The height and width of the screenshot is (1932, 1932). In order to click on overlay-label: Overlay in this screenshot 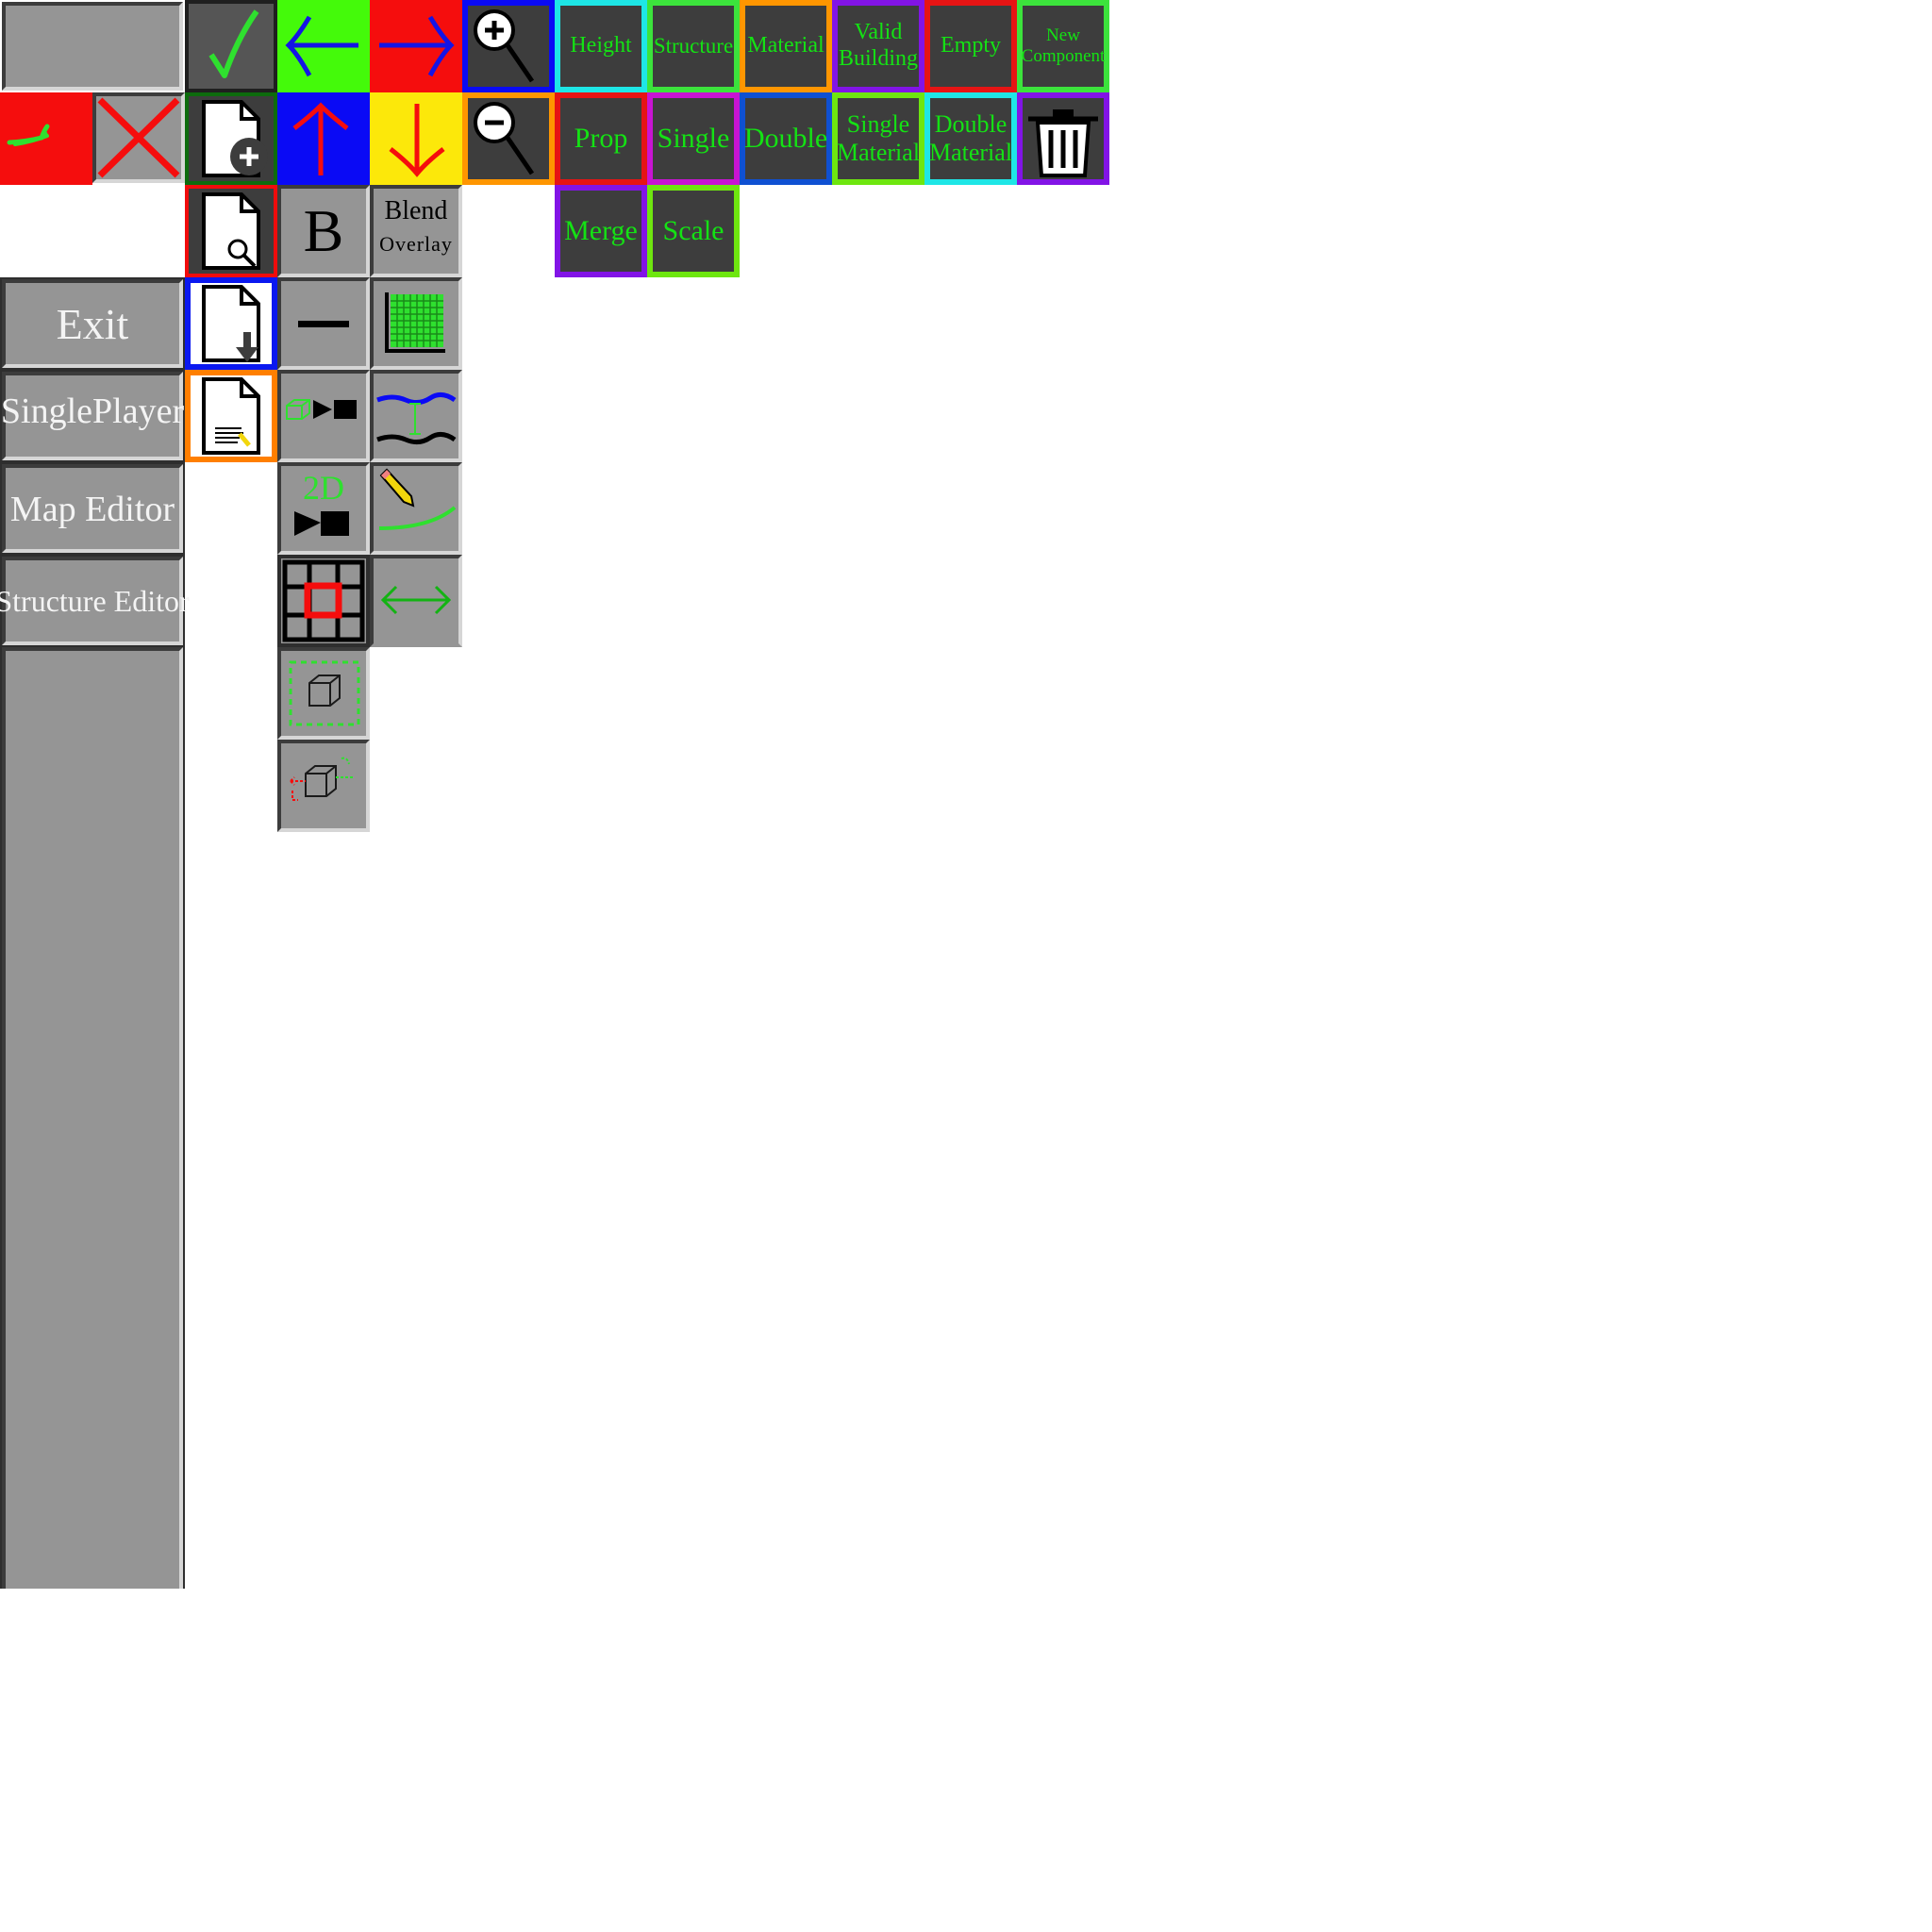, I will do `click(416, 244)`.